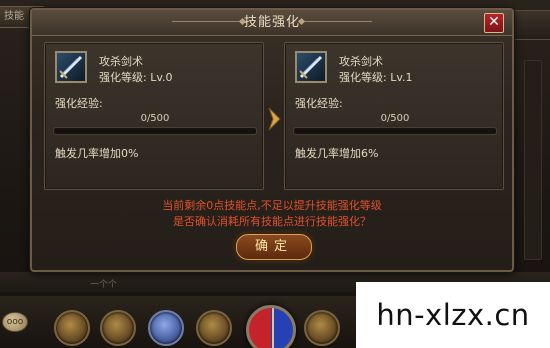  Describe the element at coordinates (337, 153) in the screenshot. I see `trigger-rate: 触发几率增加6%` at that location.